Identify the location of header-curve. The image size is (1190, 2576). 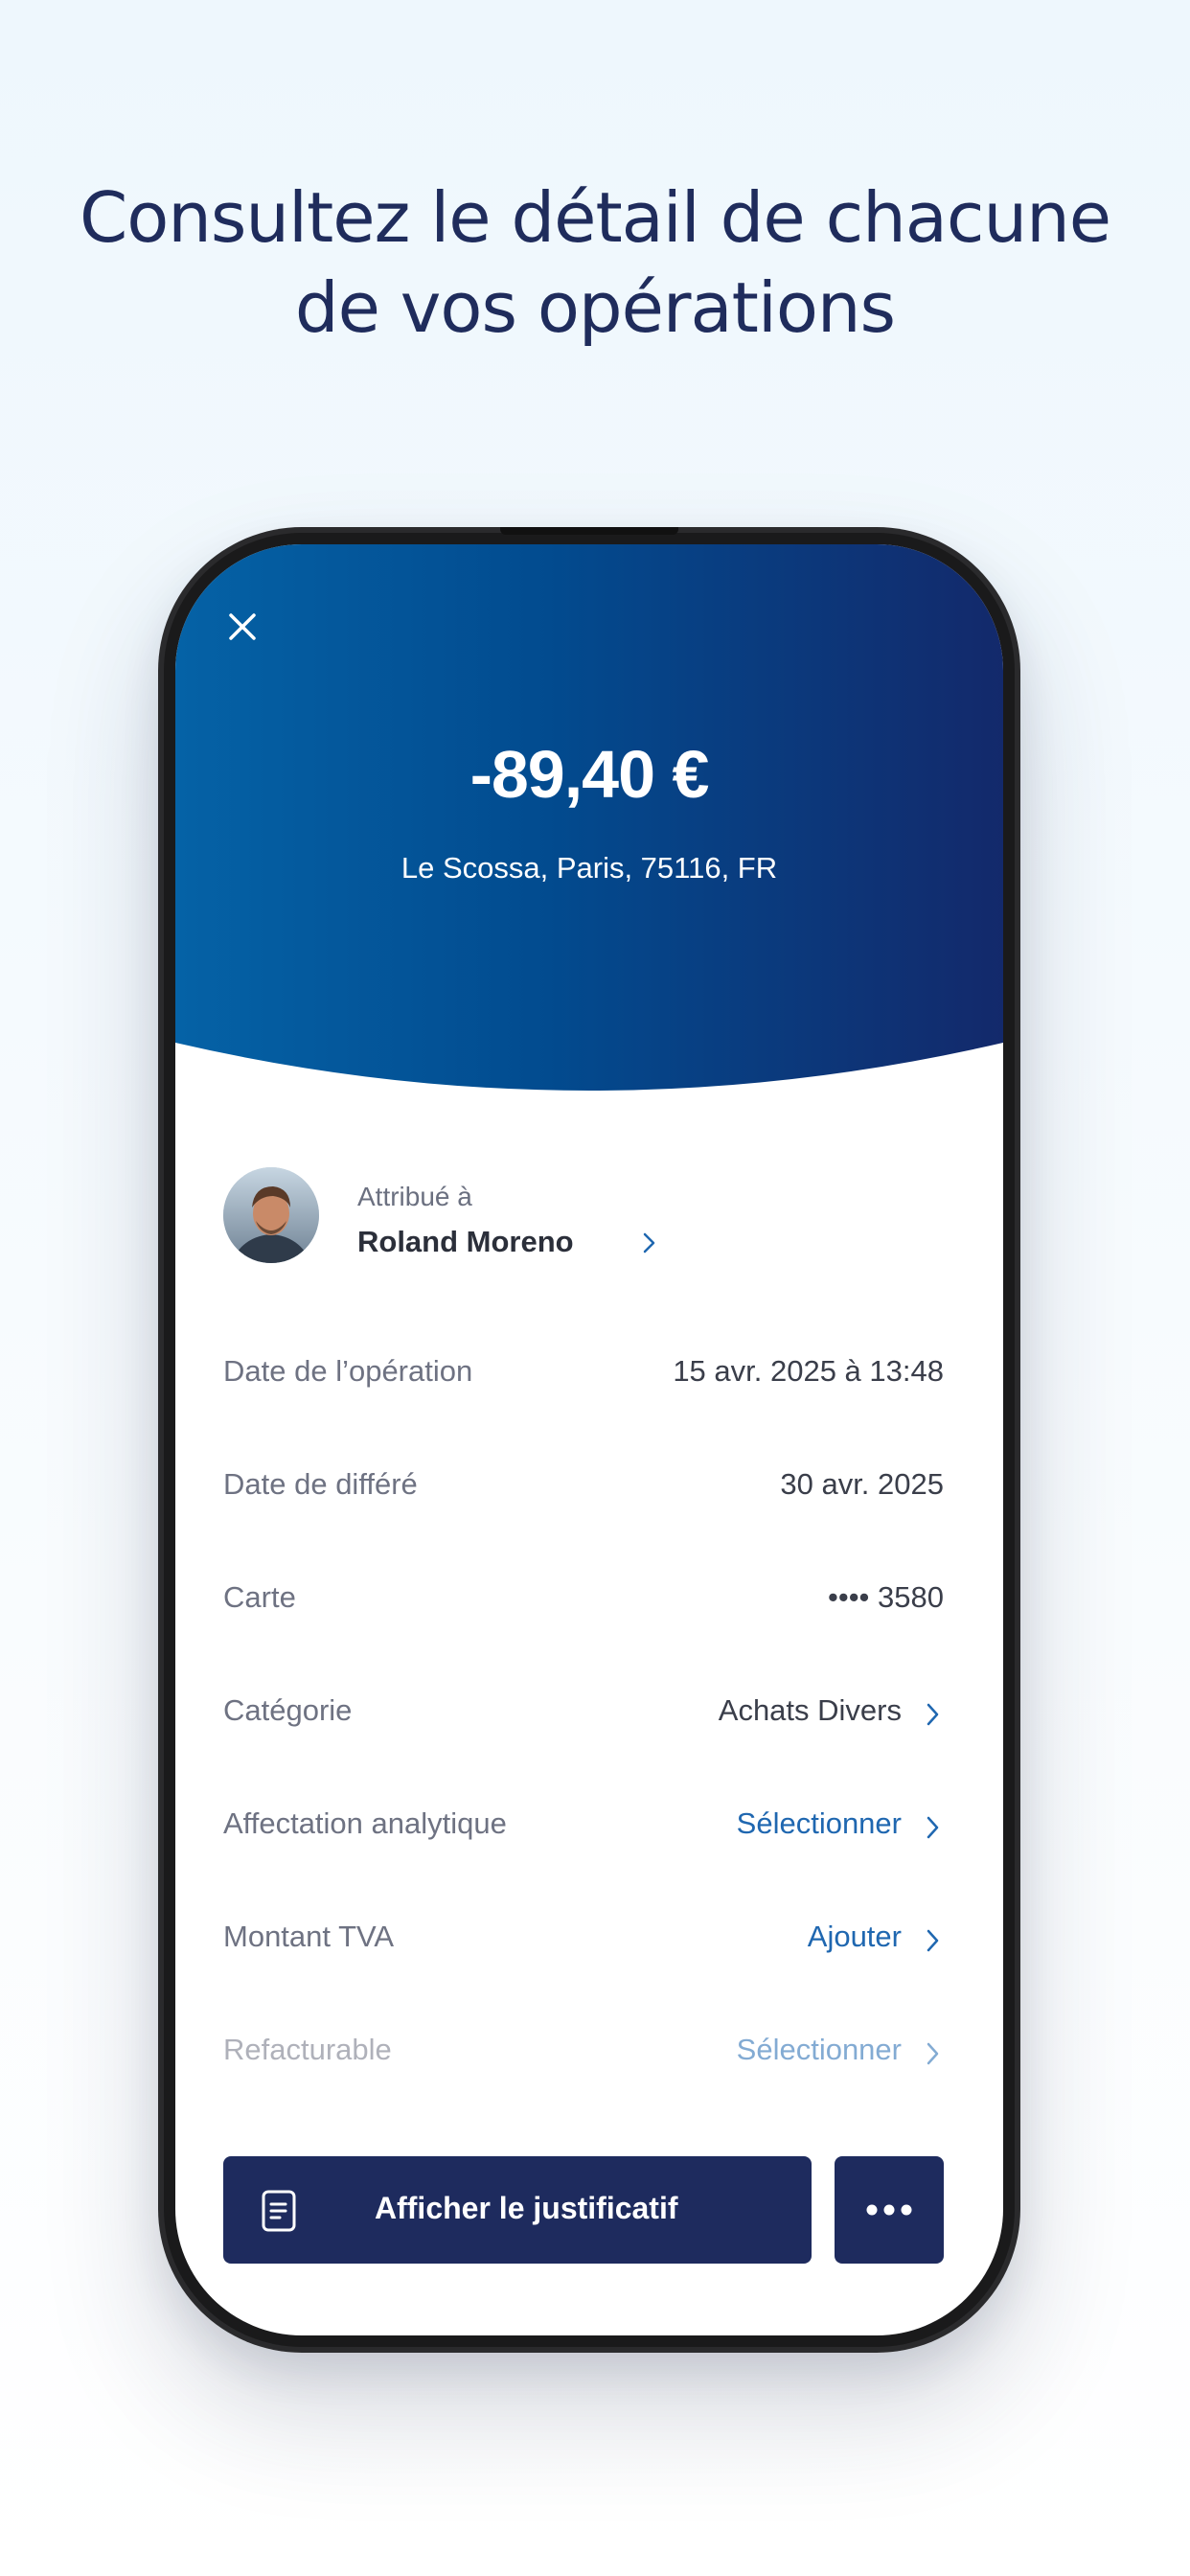
(589, 1081).